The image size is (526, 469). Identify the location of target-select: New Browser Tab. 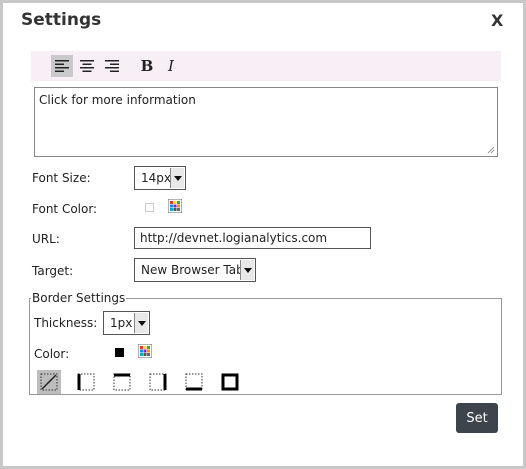
(195, 270).